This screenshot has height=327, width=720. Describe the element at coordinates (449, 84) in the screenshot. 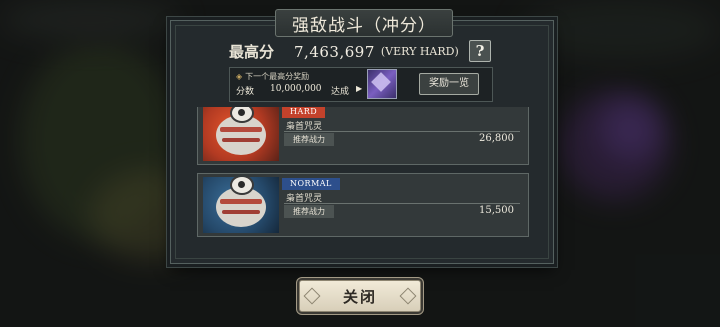

I see `reward-list-button: 奖励一览` at that location.